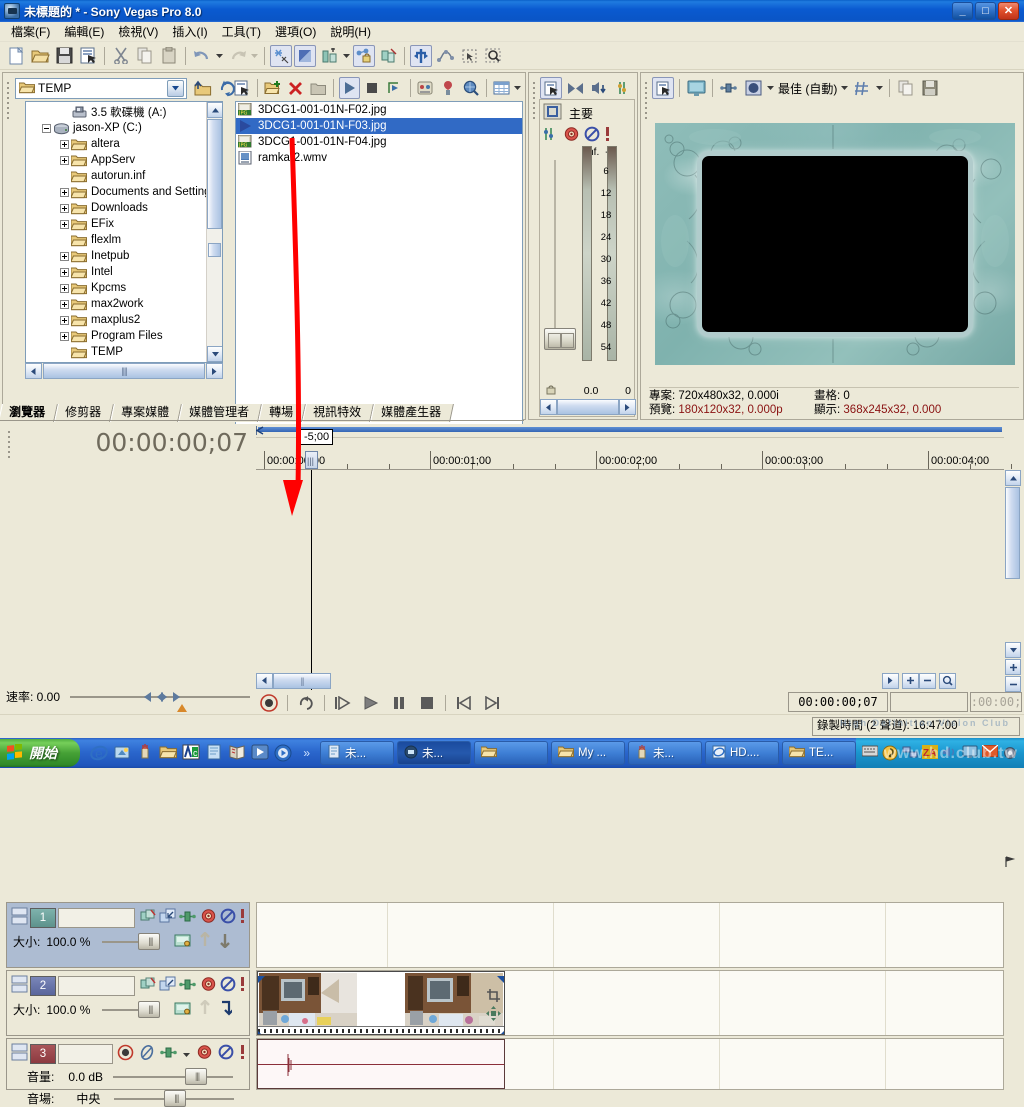  Describe the element at coordinates (501, 88) in the screenshot. I see `views-icon` at that location.